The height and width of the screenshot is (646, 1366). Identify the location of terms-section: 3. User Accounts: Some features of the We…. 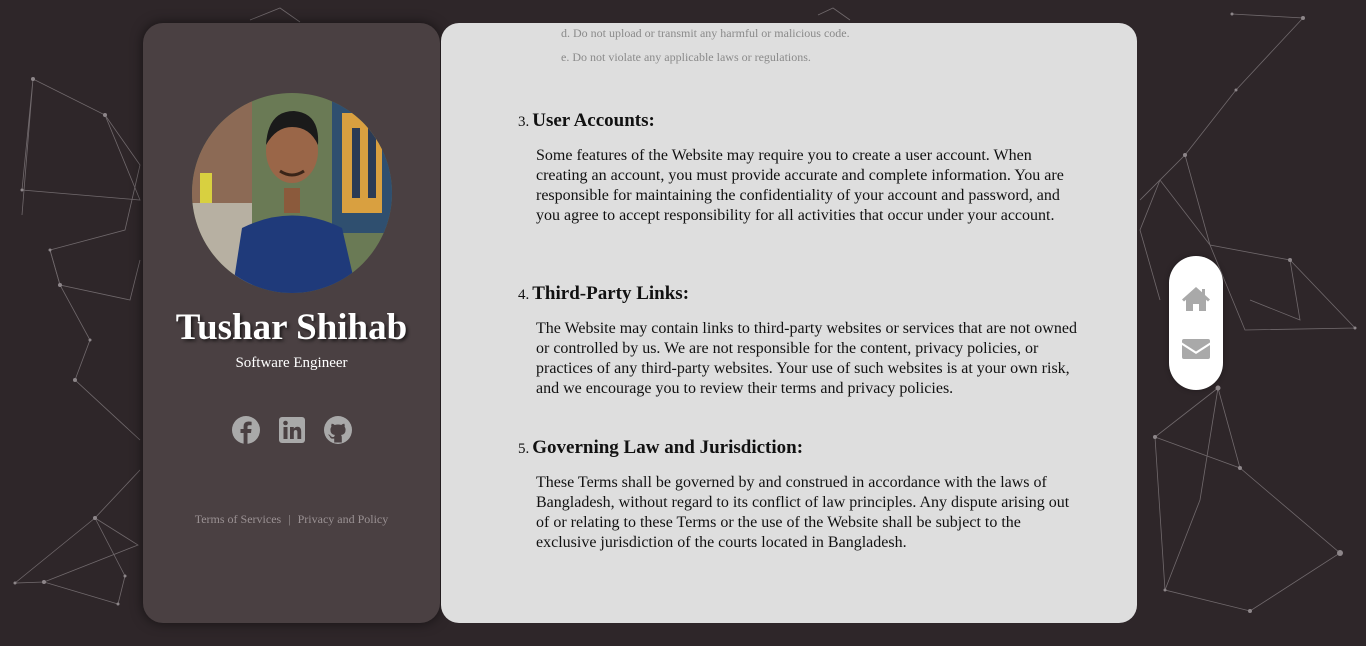
(803, 167).